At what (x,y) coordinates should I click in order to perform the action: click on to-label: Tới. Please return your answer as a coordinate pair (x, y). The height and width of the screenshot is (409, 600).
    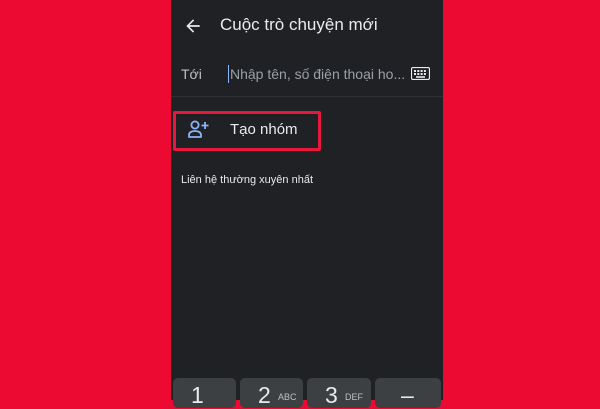
    Looking at the image, I should click on (191, 74).